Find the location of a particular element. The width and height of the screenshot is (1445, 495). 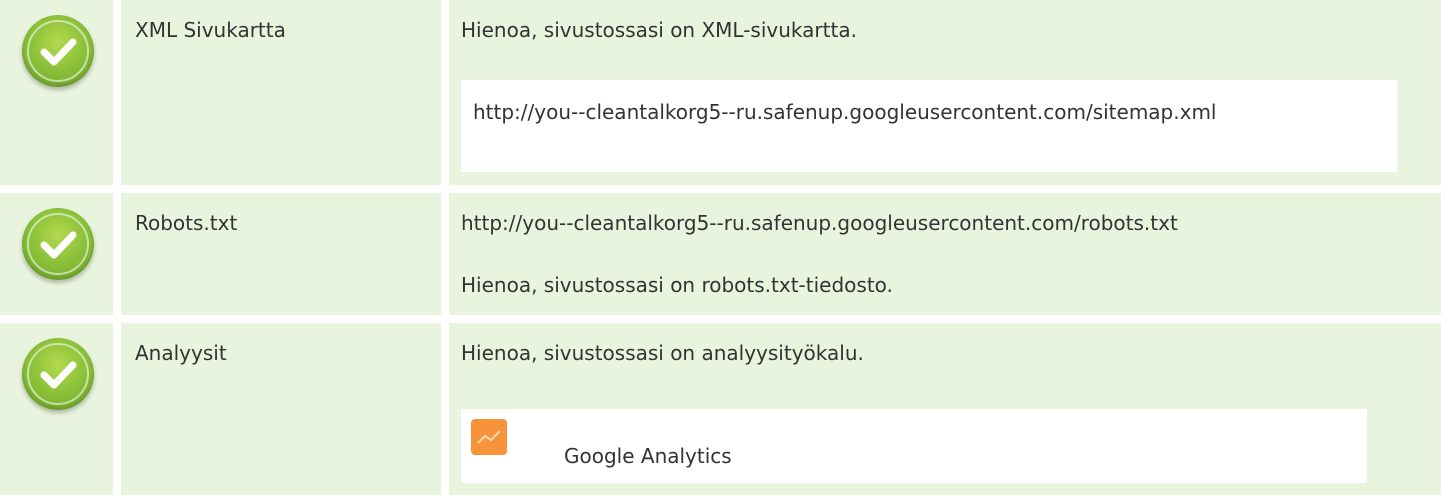

status-cell-robots is located at coordinates (56, 254).